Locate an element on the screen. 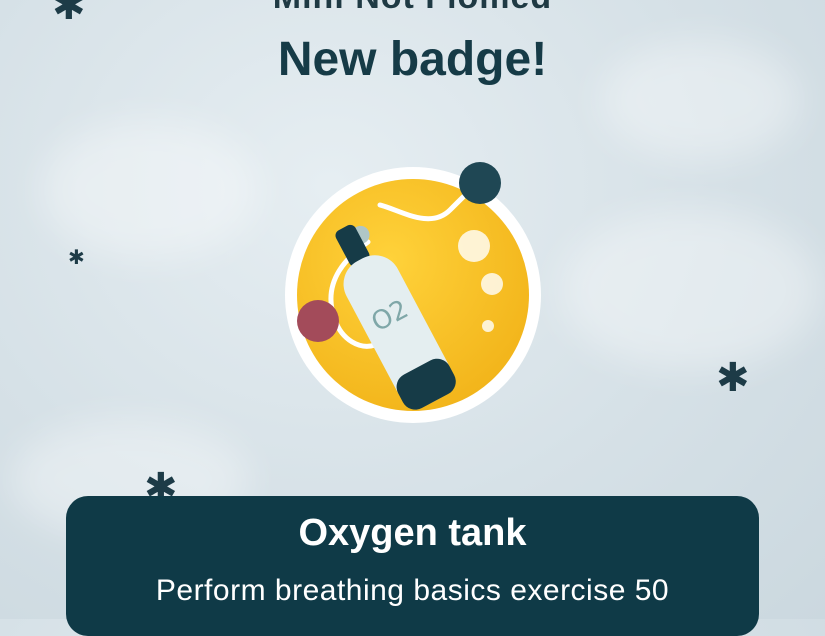 This screenshot has height=636, width=825. oxygen-tank-badge: O2 is located at coordinates (415, 295).